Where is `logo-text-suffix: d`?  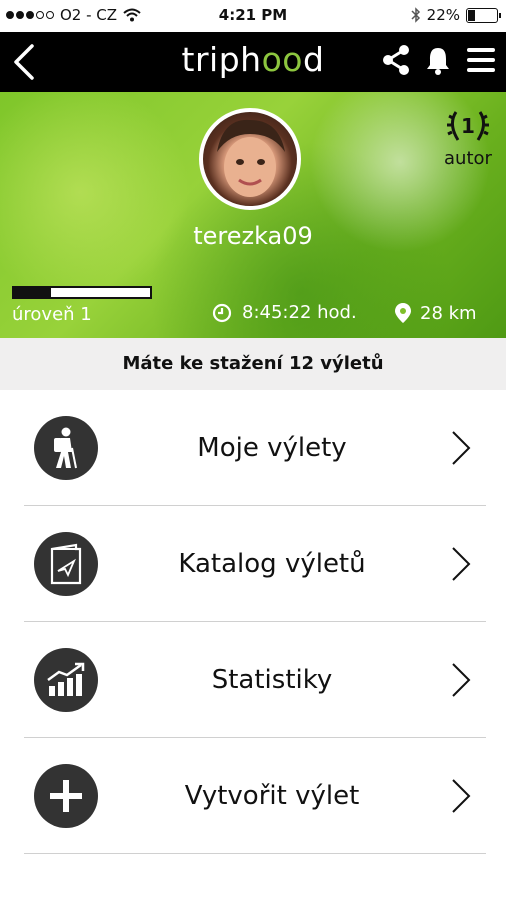 logo-text-suffix: d is located at coordinates (313, 59).